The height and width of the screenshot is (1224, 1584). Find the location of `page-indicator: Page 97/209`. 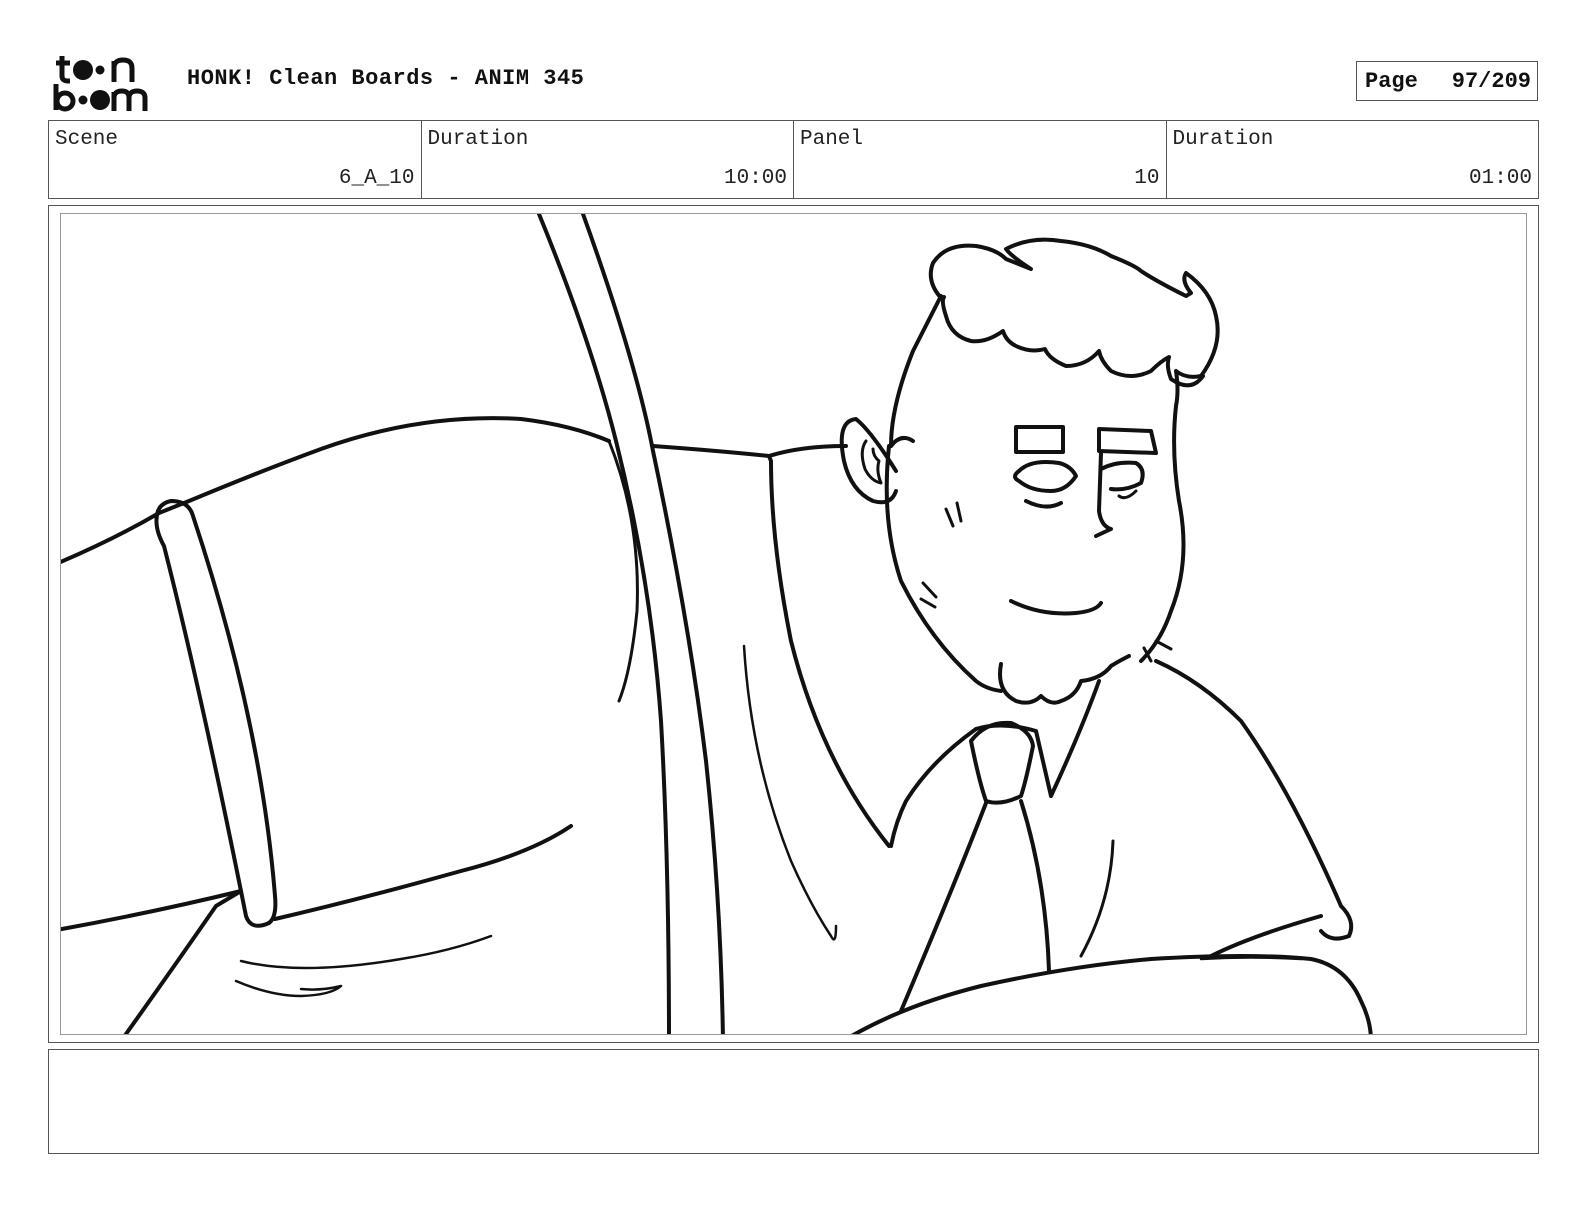

page-indicator: Page 97/209 is located at coordinates (1447, 81).